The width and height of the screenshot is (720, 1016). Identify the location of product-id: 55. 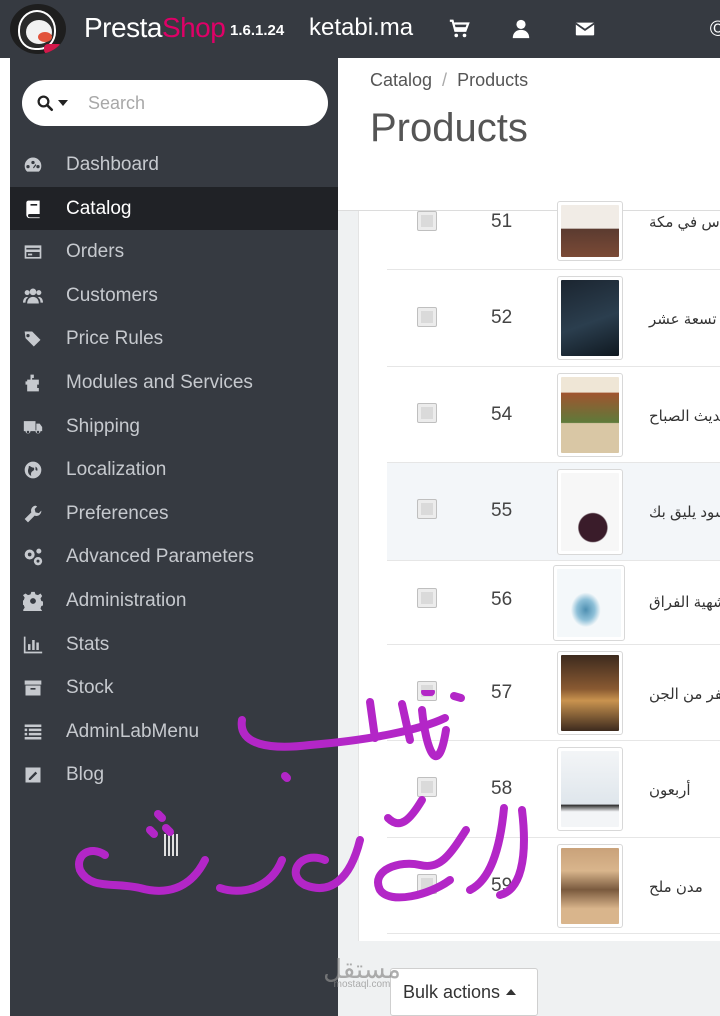
(502, 510).